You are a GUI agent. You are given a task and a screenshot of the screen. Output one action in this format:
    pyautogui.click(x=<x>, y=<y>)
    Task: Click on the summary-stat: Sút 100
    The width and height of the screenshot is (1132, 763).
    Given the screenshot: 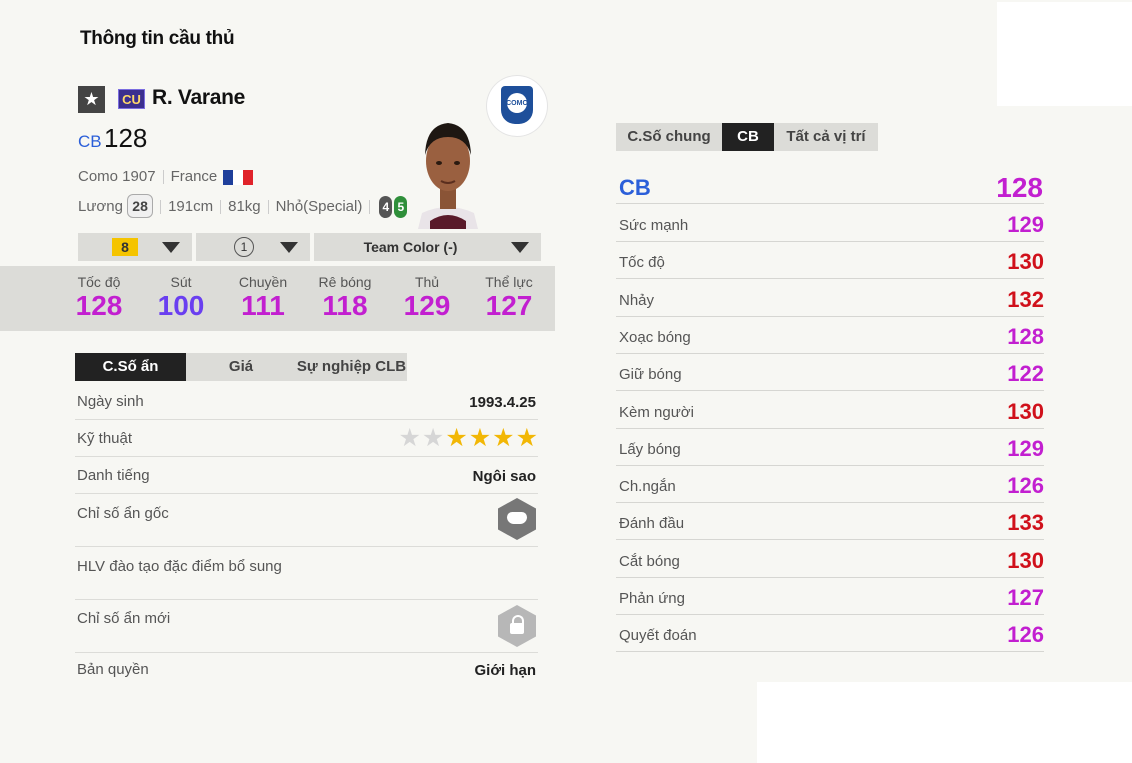 What is the action you would take?
    pyautogui.click(x=181, y=298)
    